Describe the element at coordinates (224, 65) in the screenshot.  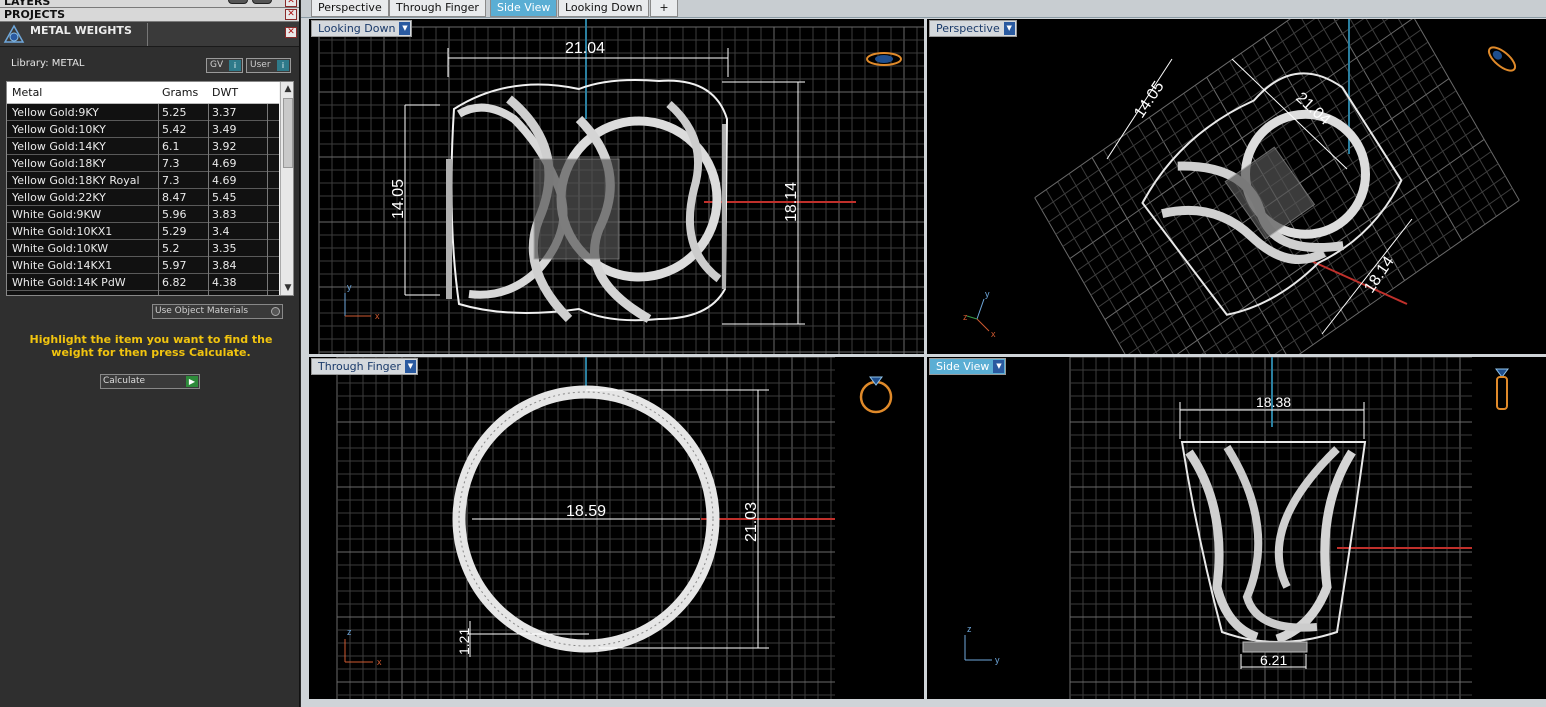
I see `gv-toggle: GV i` at that location.